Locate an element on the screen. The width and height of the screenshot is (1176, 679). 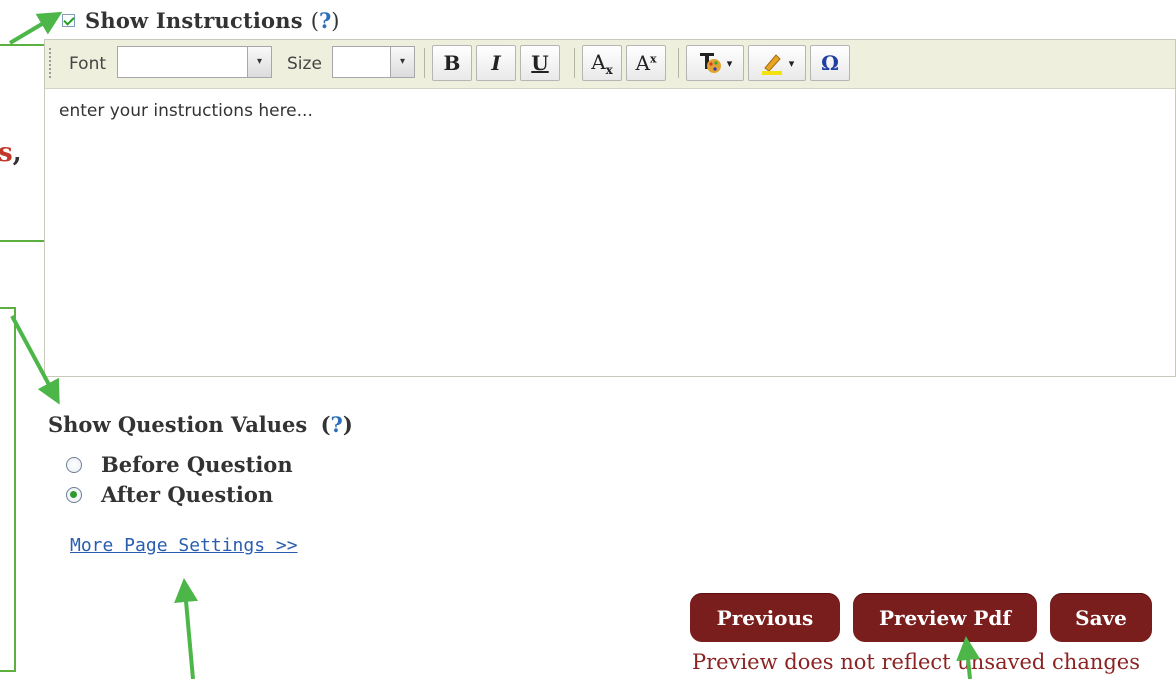
subscript-icon: Ax is located at coordinates (602, 63).